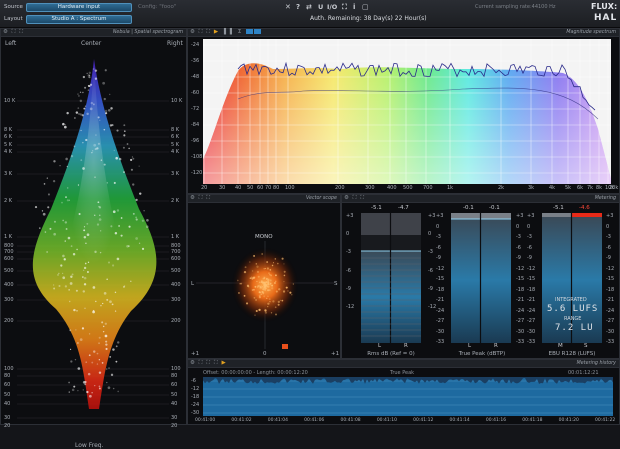 This screenshot has width=620, height=449. I want to click on meter-scale-tick: -9, so click(529, 258).